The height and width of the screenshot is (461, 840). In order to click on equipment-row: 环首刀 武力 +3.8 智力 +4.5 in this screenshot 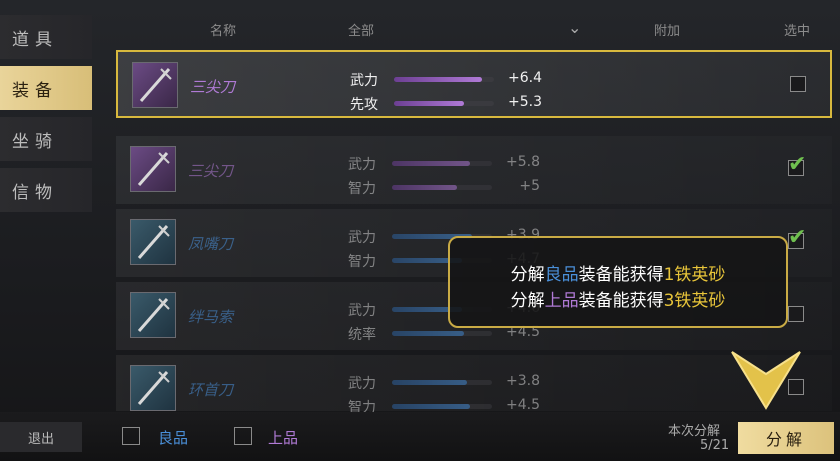, I will do `click(474, 385)`.